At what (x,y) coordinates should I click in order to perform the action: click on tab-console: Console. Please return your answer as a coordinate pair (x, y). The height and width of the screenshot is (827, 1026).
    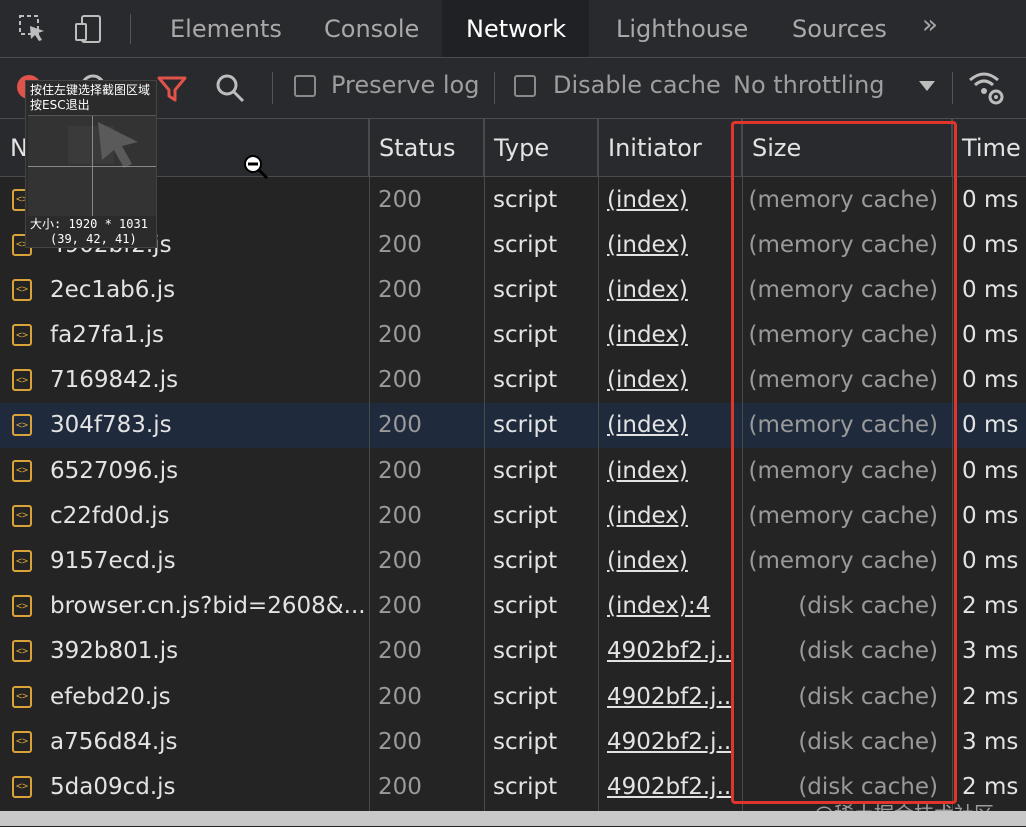
    Looking at the image, I should click on (371, 28).